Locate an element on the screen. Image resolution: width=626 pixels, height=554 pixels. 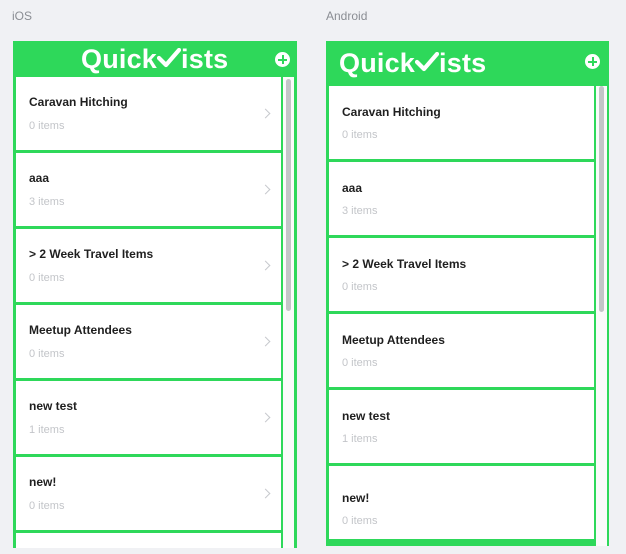
ios-logo-text-quick: Quick is located at coordinates (119, 59).